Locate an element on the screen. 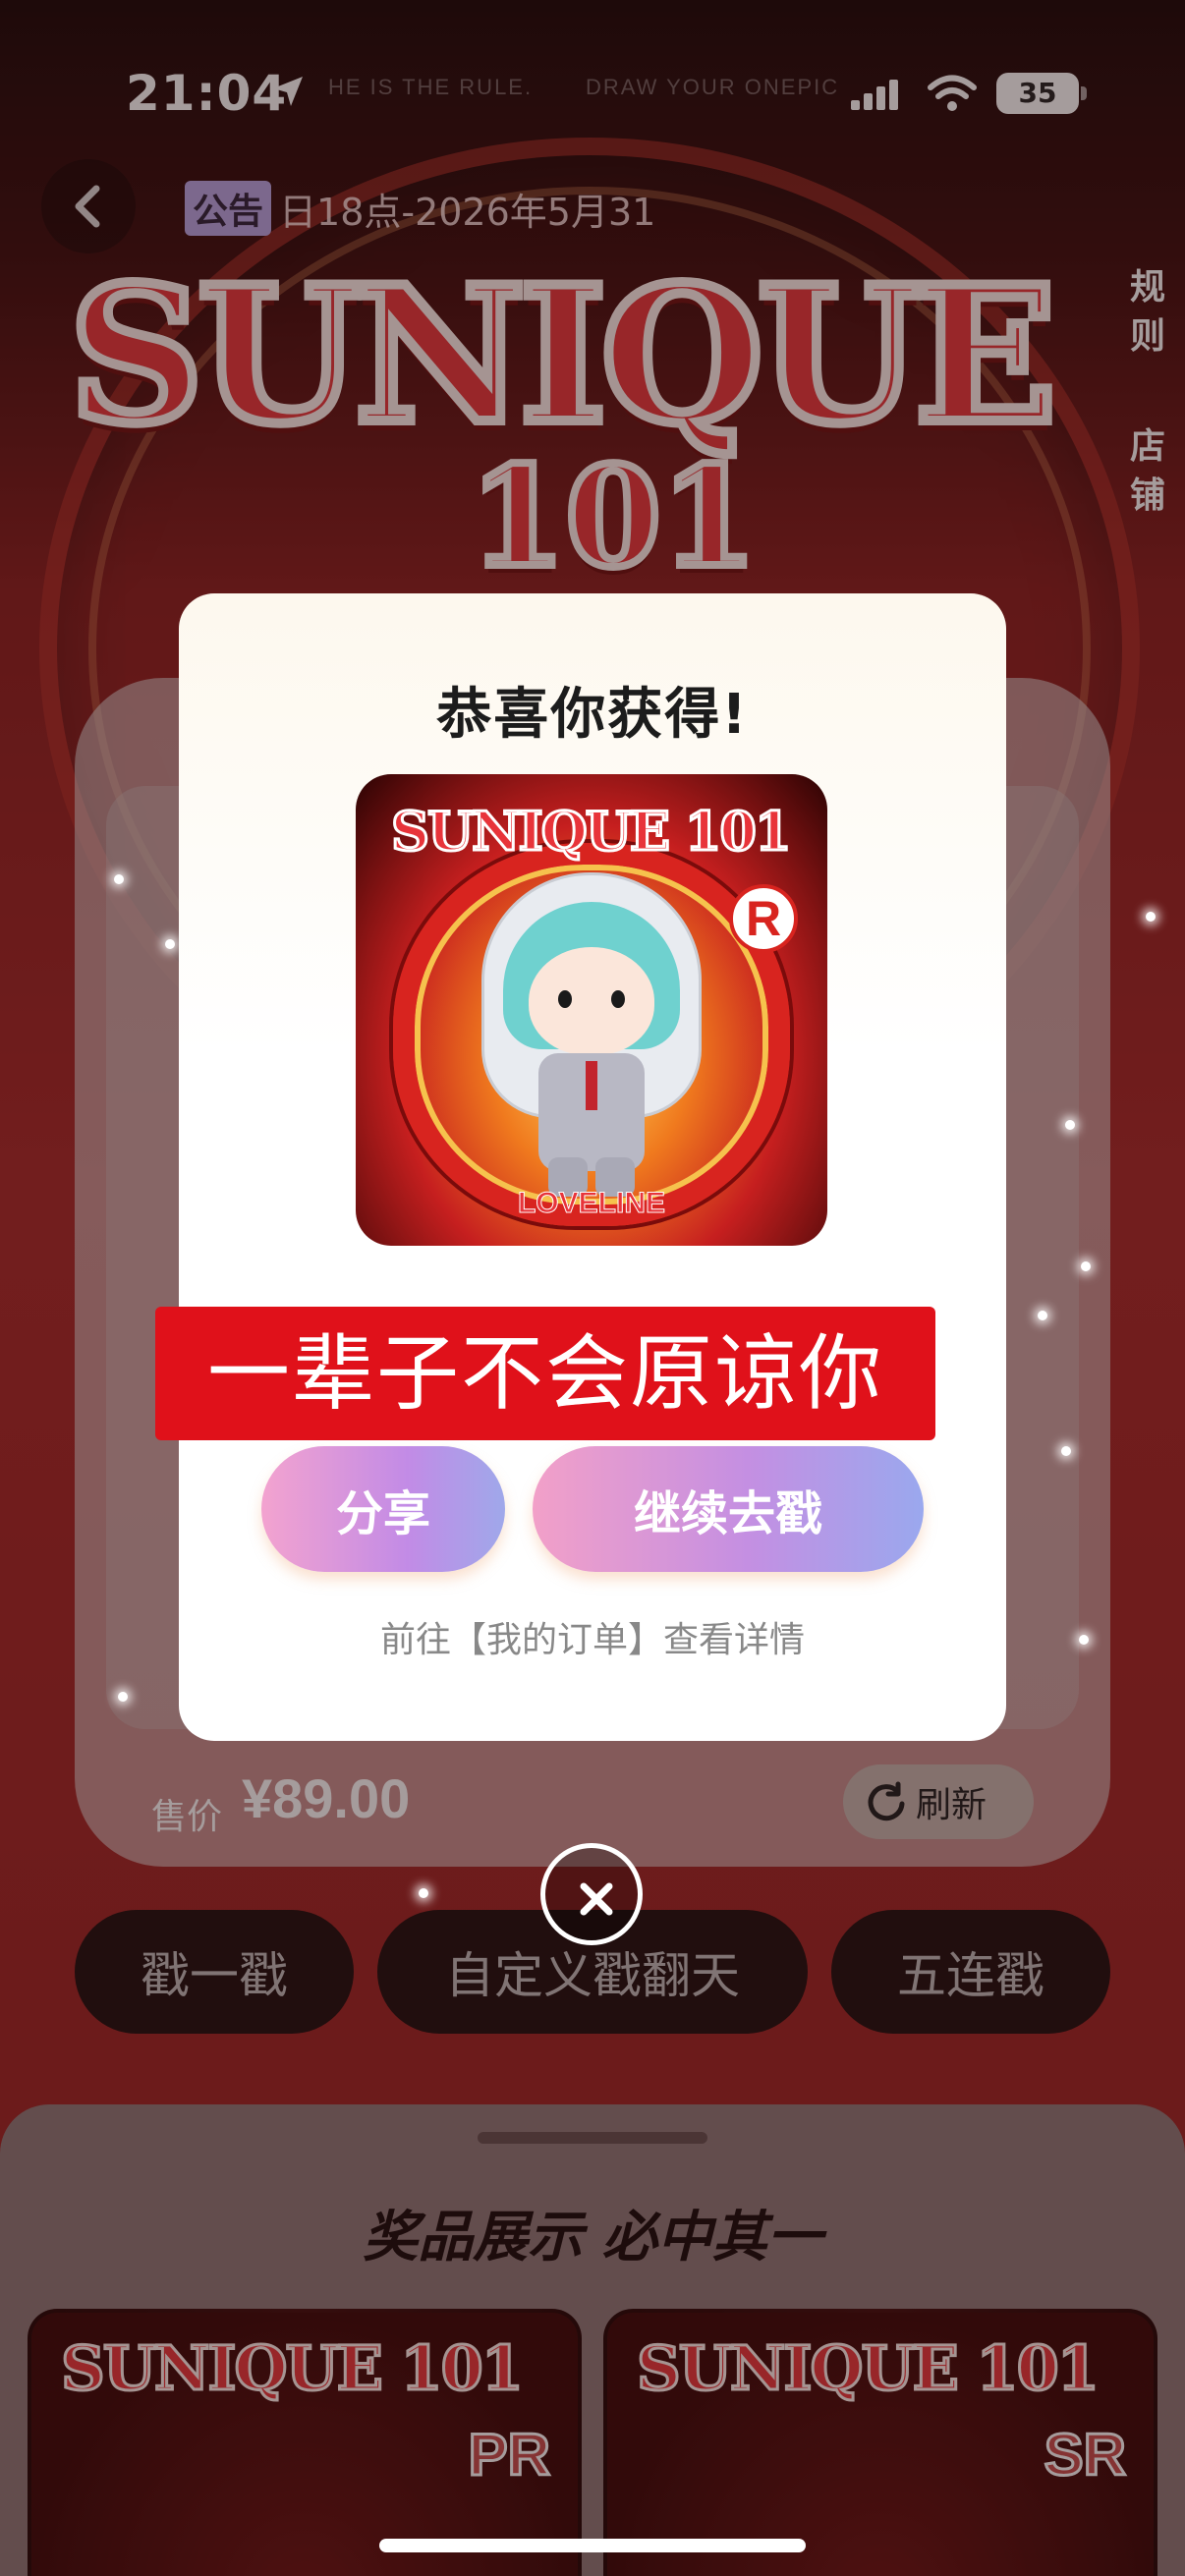  rarity-badge: R is located at coordinates (763, 918).